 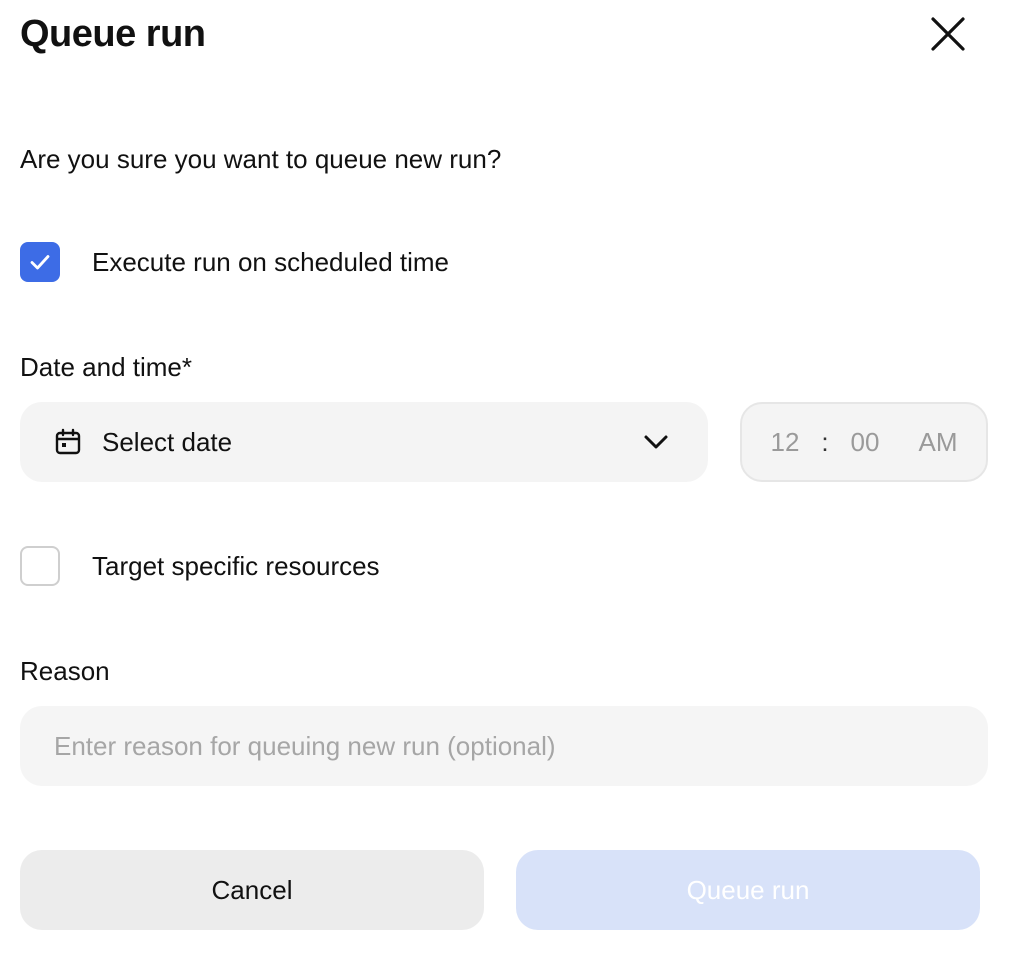 What do you see at coordinates (65, 671) in the screenshot?
I see `reason-label: Reason` at bounding box center [65, 671].